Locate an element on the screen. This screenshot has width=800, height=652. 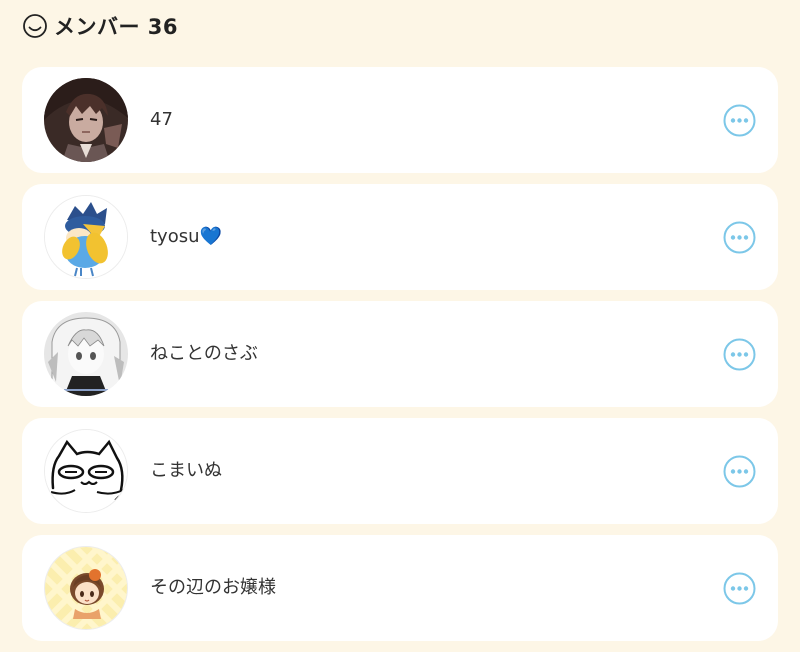
member-name: ねことのさぶ is located at coordinates (204, 354).